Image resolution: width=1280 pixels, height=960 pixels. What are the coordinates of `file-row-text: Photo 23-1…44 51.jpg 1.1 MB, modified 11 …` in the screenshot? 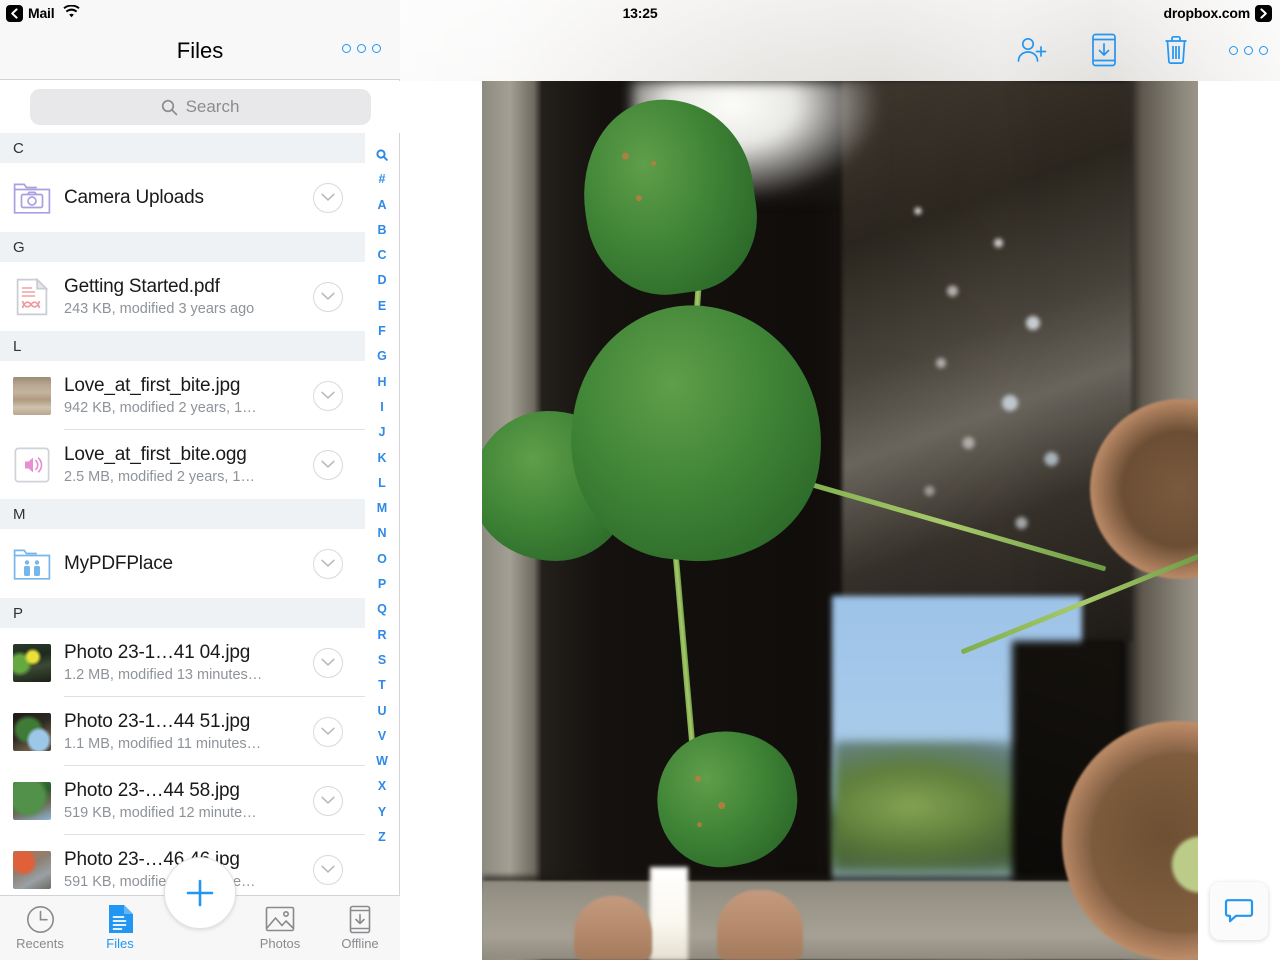 It's located at (188, 731).